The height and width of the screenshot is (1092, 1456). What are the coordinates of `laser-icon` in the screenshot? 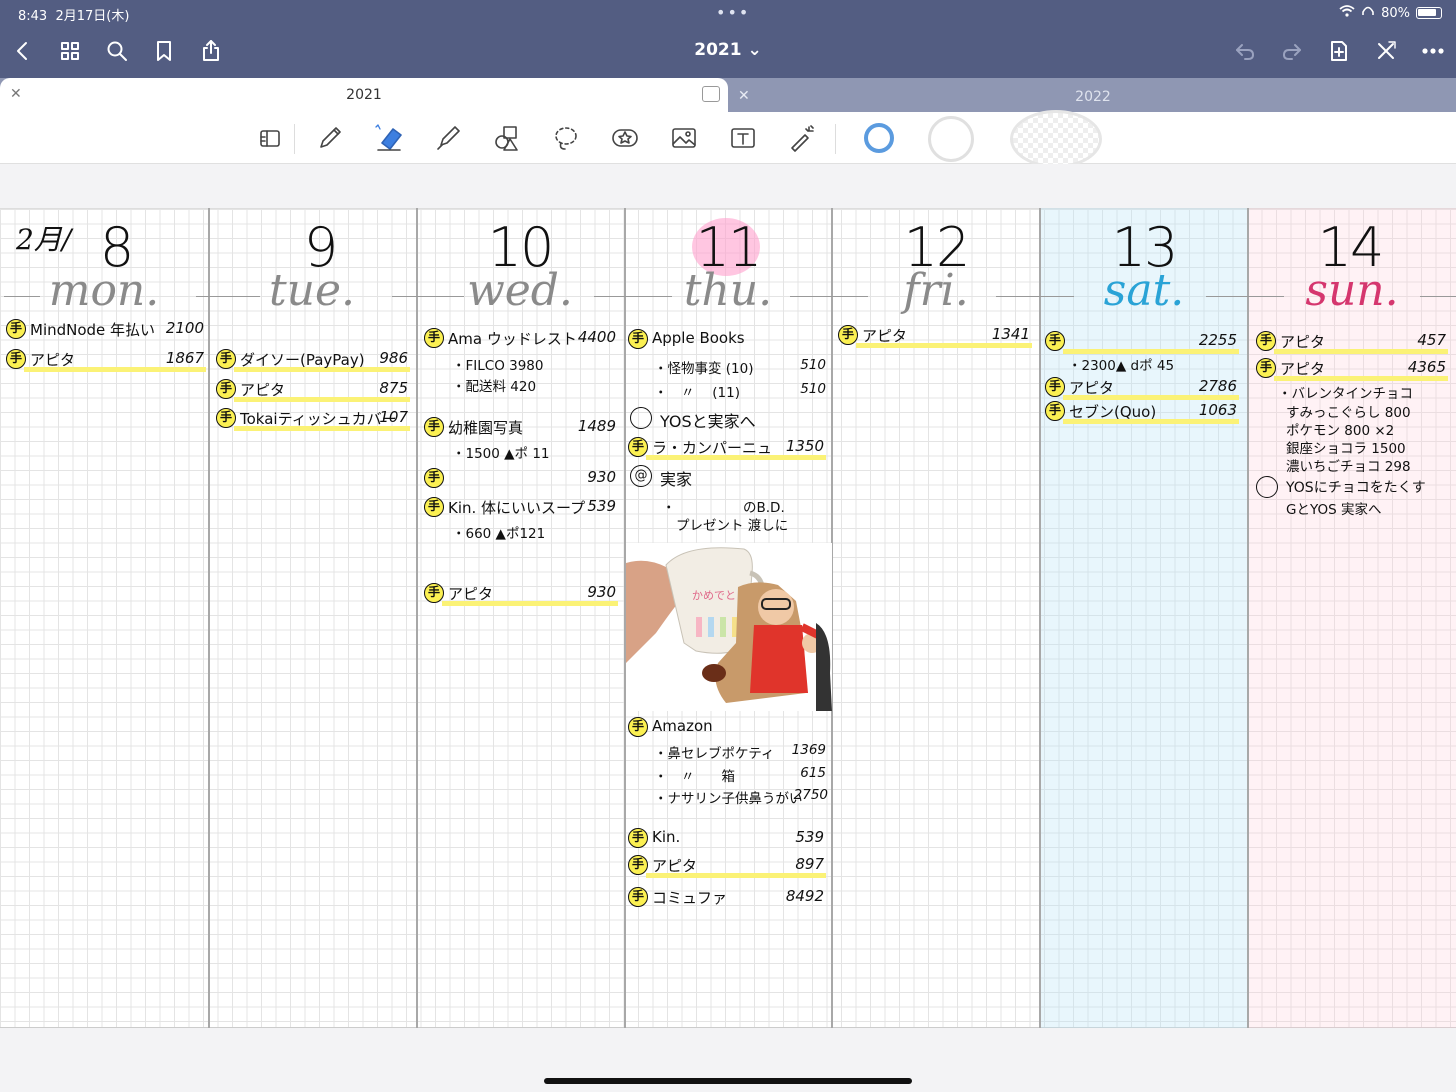 It's located at (802, 138).